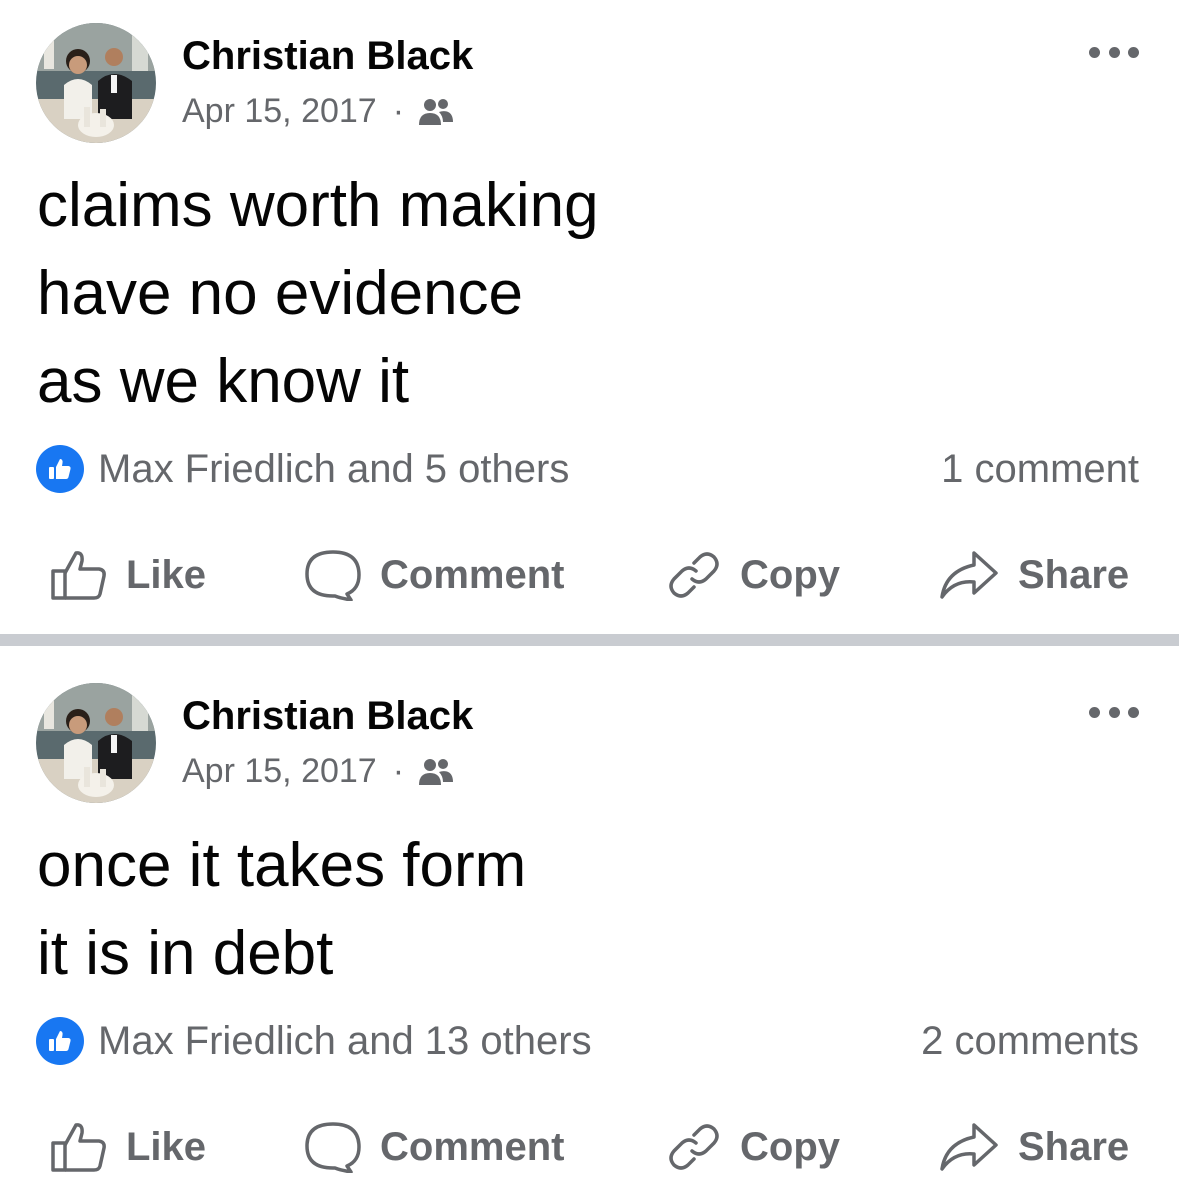  Describe the element at coordinates (318, 205) in the screenshot. I see `post-text-line: claims worth making` at that location.